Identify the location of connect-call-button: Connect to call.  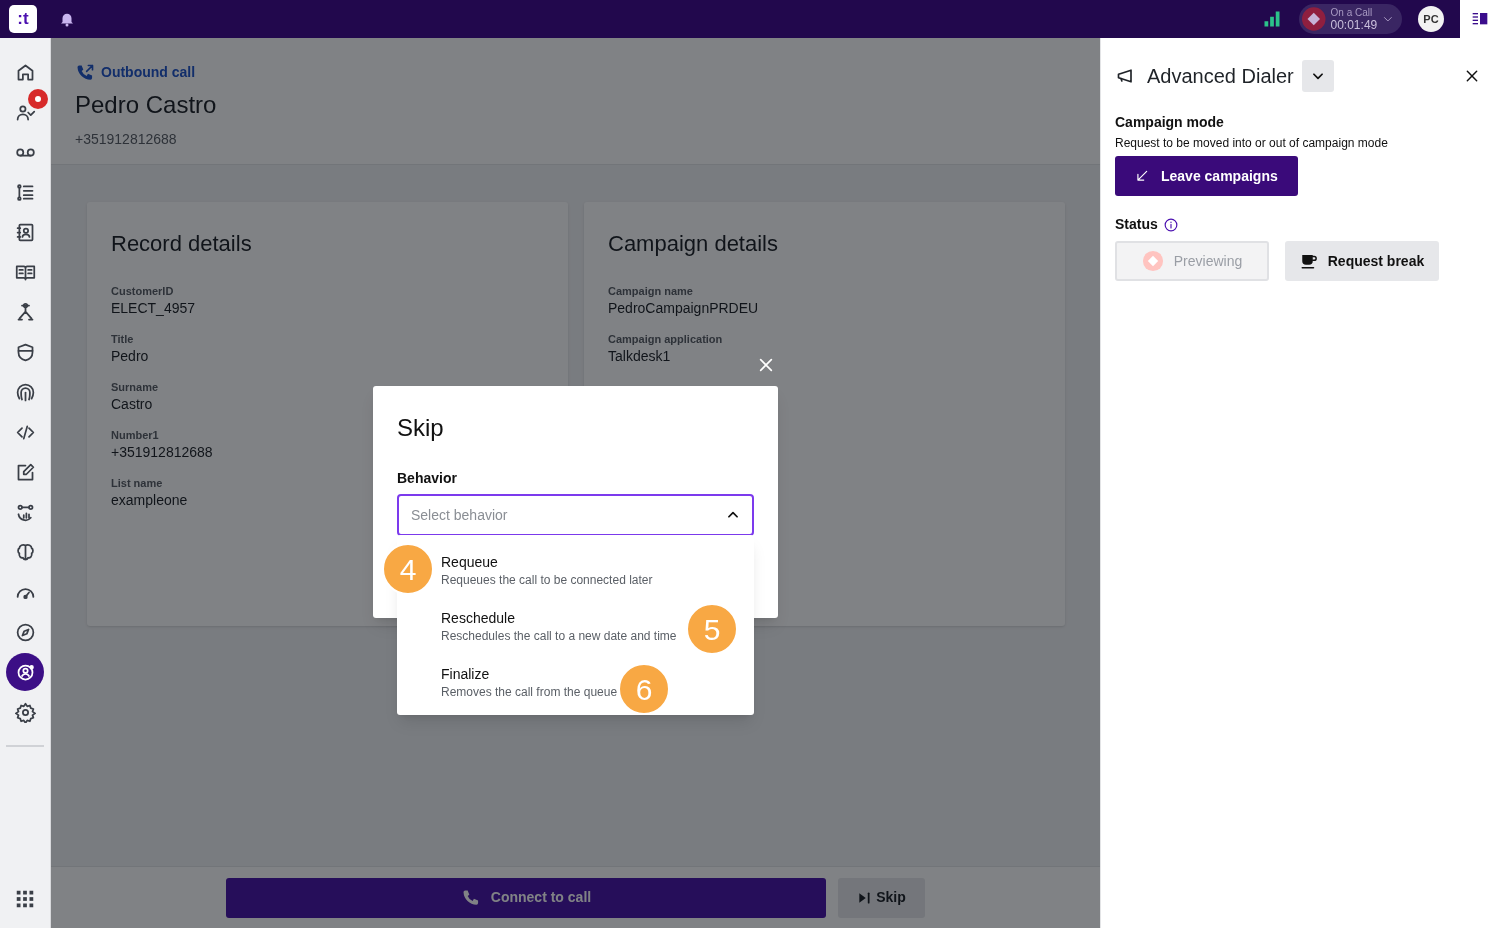
(526, 897).